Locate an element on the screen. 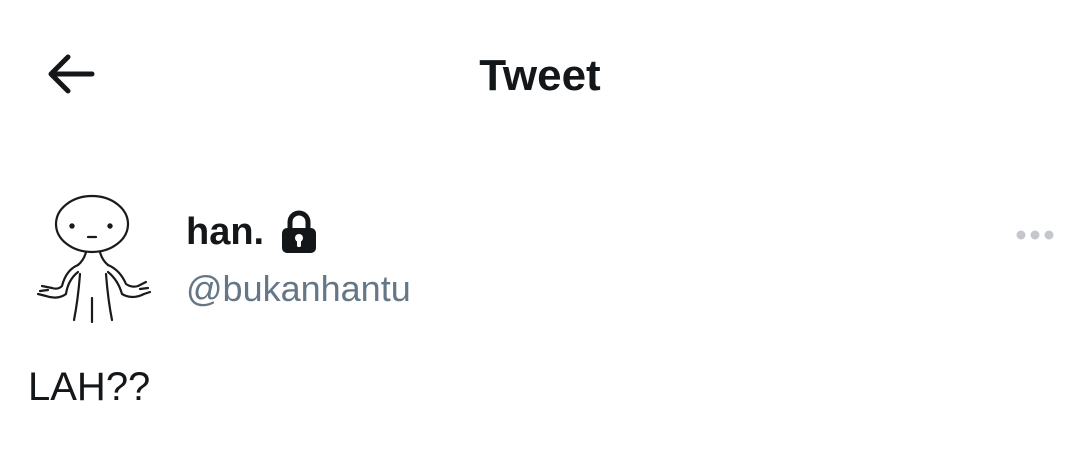 The height and width of the screenshot is (476, 1080). avatar is located at coordinates (94, 258).